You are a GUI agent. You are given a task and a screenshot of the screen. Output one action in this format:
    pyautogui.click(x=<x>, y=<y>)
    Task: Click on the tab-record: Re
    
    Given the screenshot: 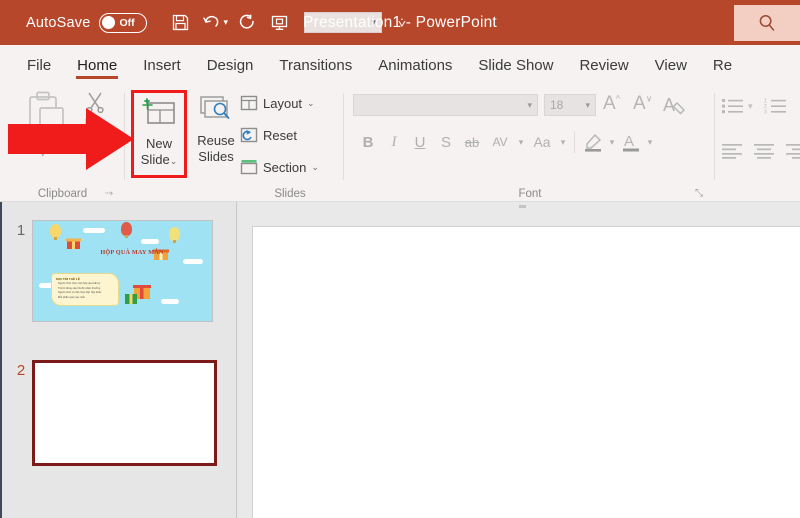 What is the action you would take?
    pyautogui.click(x=722, y=65)
    